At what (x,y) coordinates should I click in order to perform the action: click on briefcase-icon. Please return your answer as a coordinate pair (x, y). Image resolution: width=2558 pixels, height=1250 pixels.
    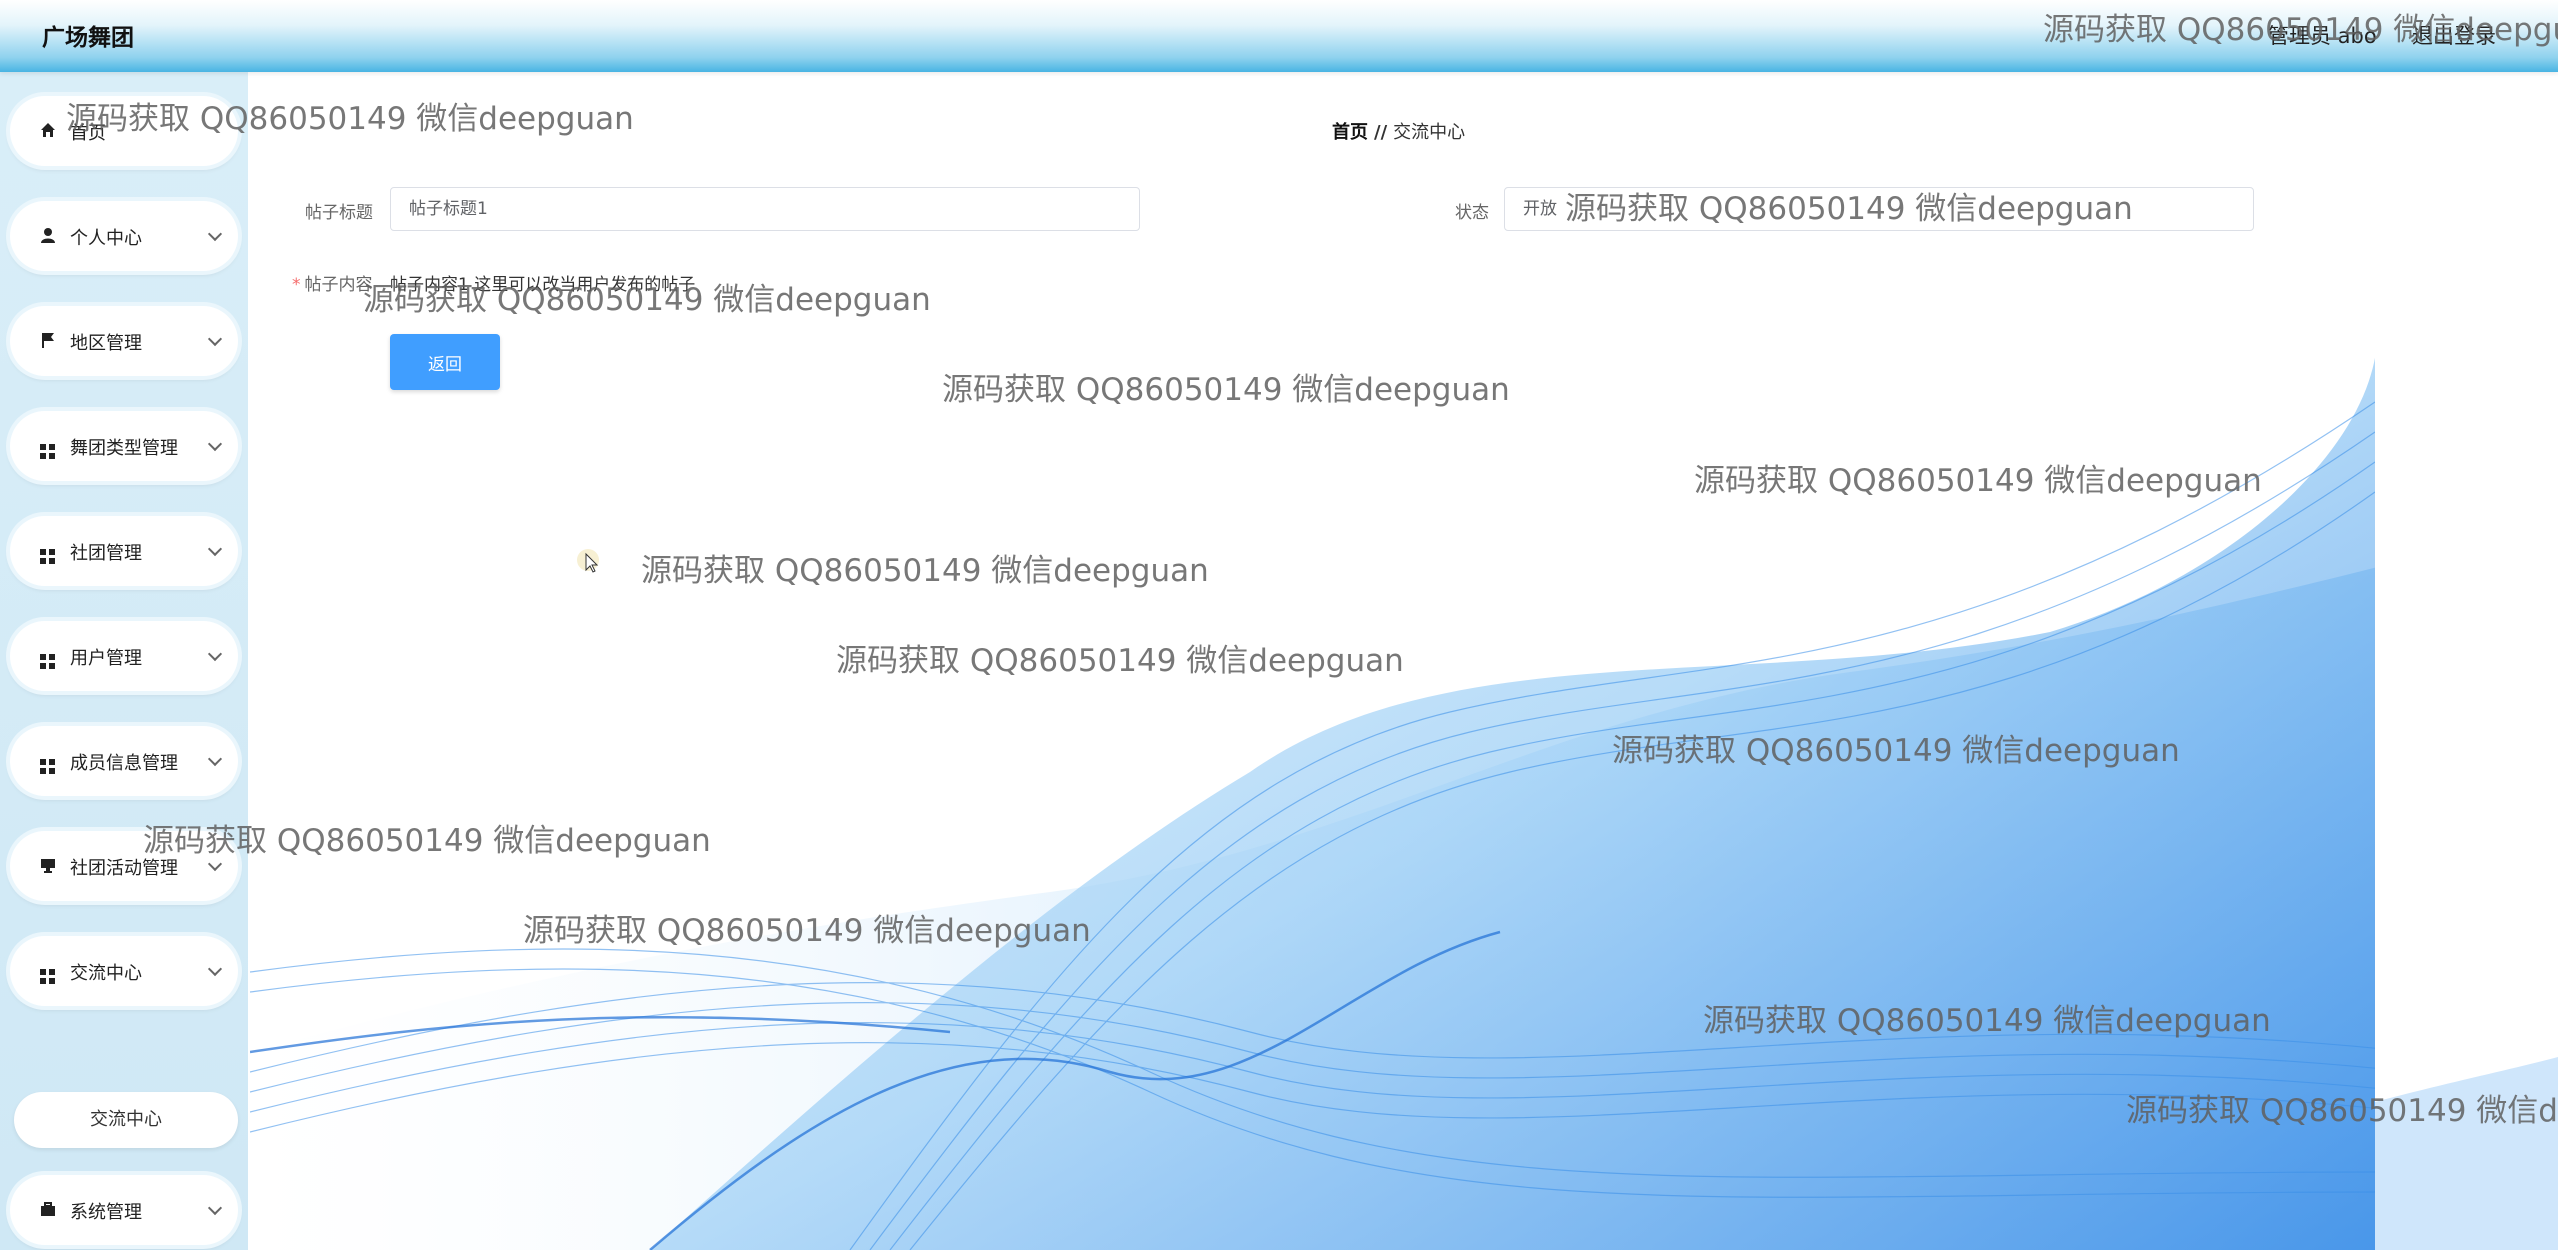
    Looking at the image, I should click on (48, 1209).